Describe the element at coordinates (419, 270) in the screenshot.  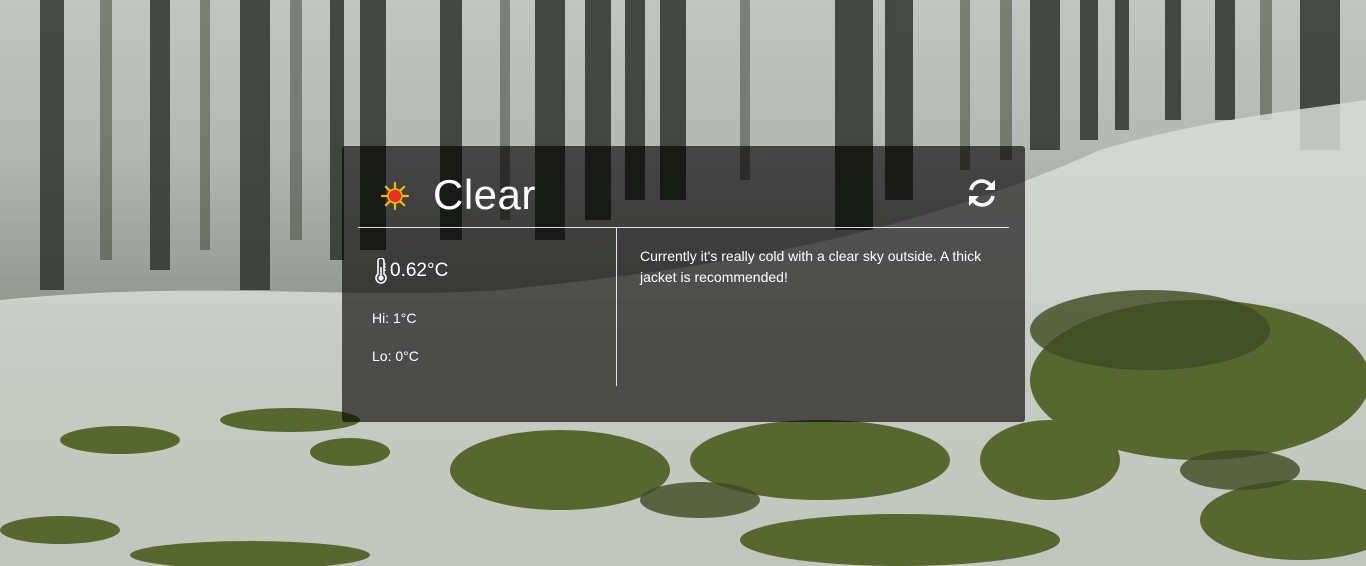
I see `current-temperature: 0.62°C` at that location.